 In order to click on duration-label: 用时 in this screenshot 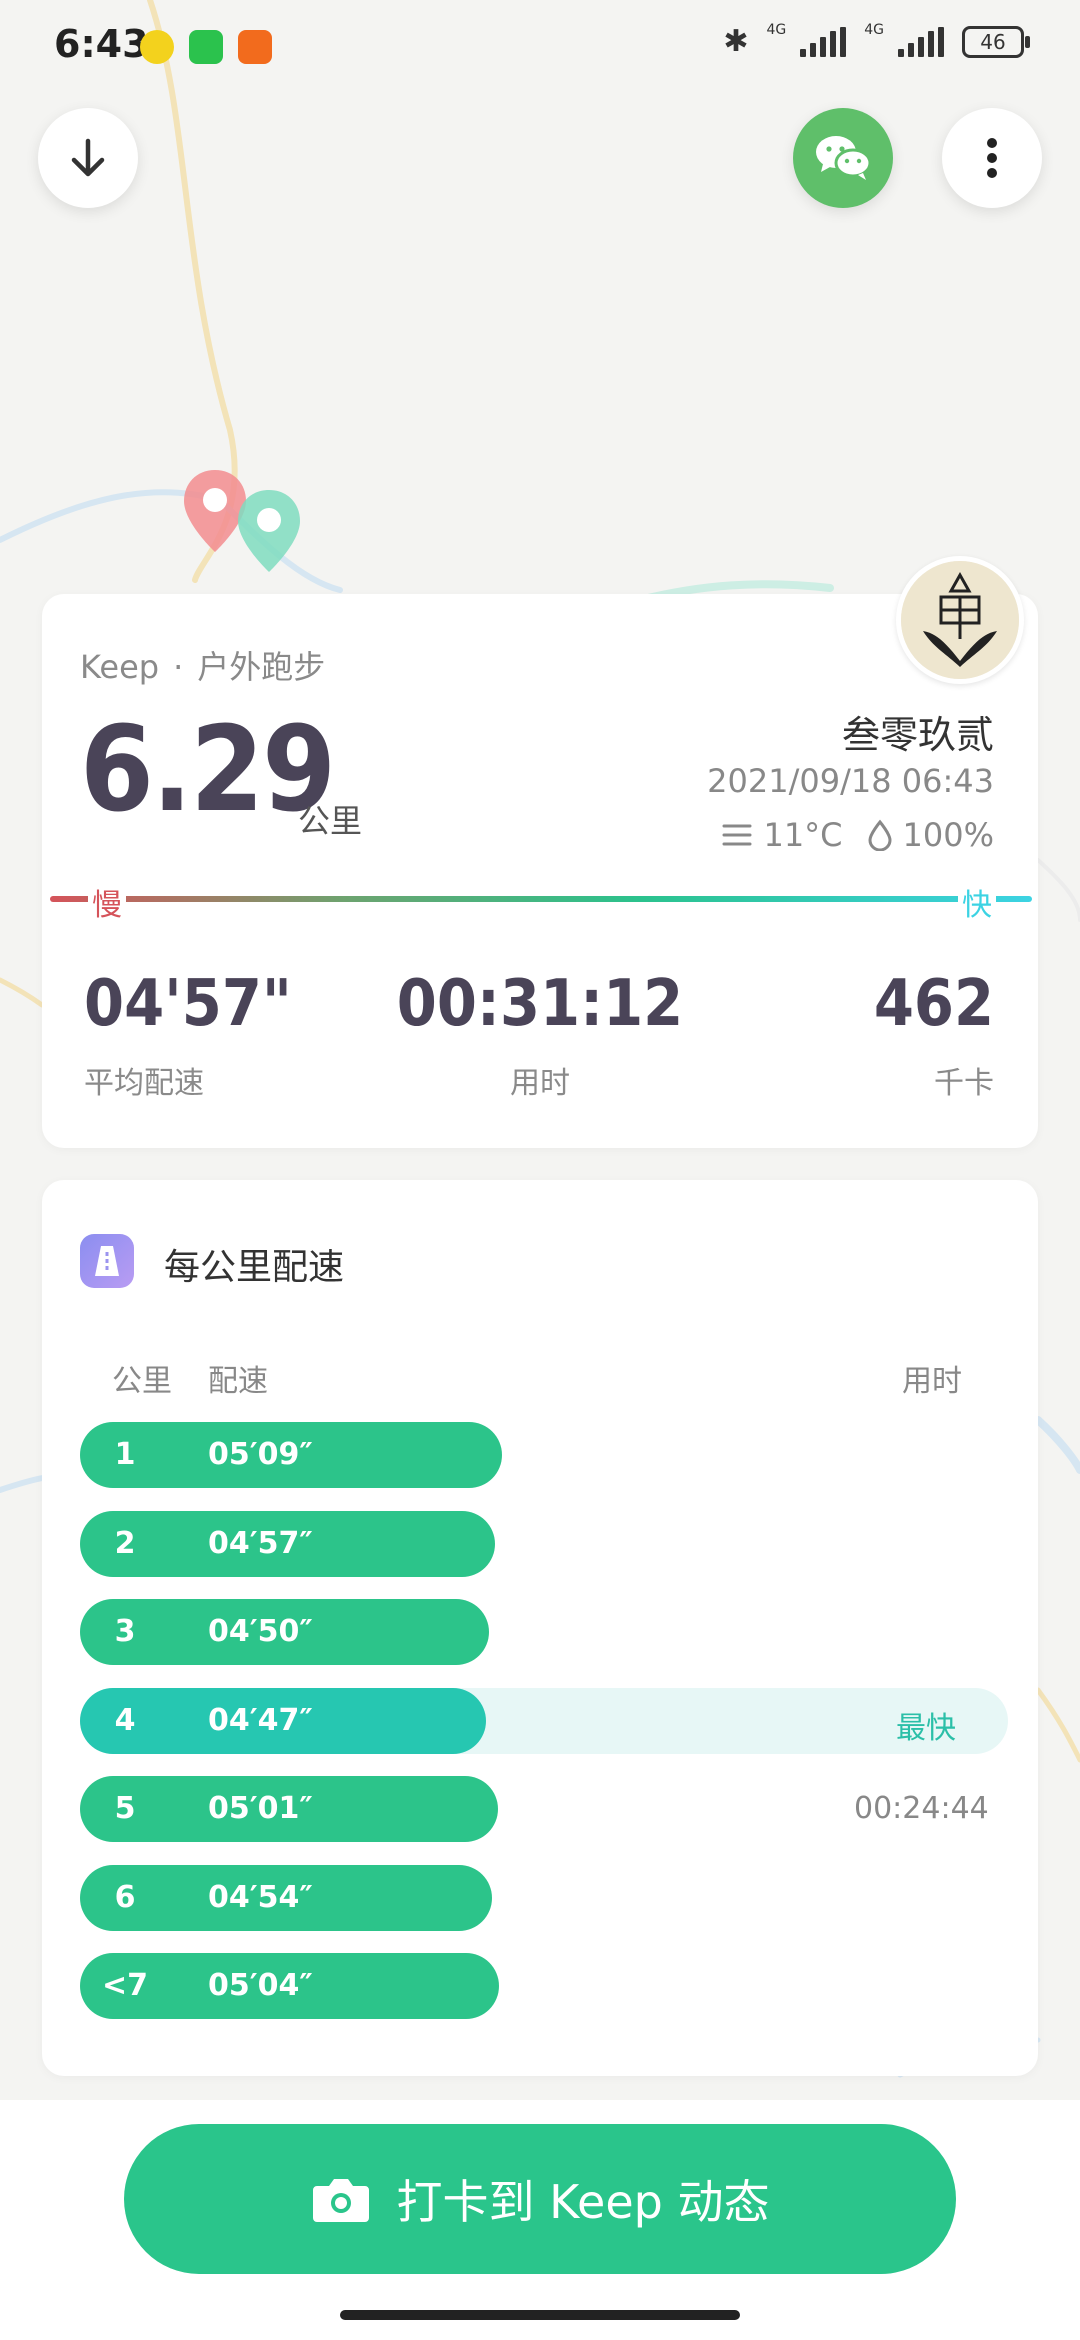, I will do `click(540, 1083)`.